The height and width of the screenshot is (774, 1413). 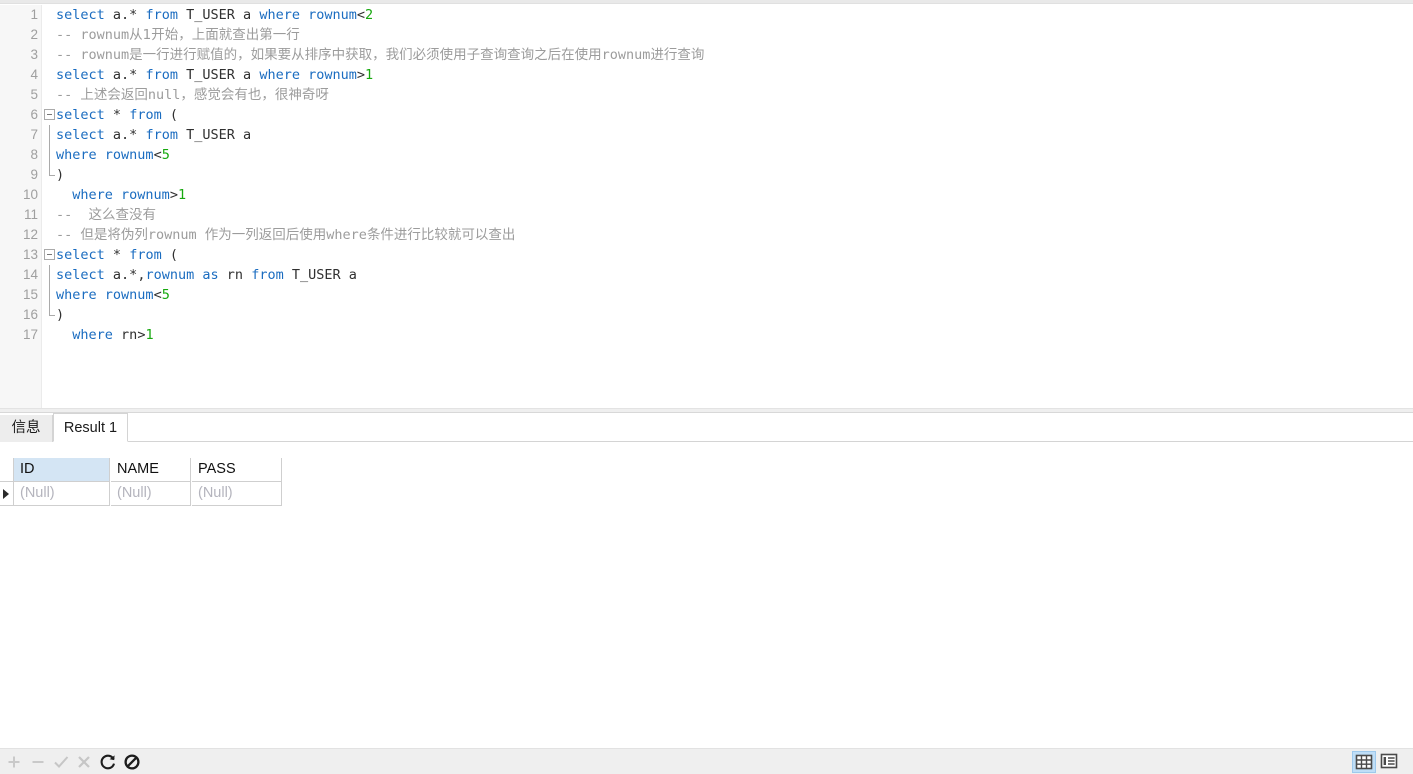 I want to click on code-line-text: select a.* from T_USER a, so click(x=154, y=135).